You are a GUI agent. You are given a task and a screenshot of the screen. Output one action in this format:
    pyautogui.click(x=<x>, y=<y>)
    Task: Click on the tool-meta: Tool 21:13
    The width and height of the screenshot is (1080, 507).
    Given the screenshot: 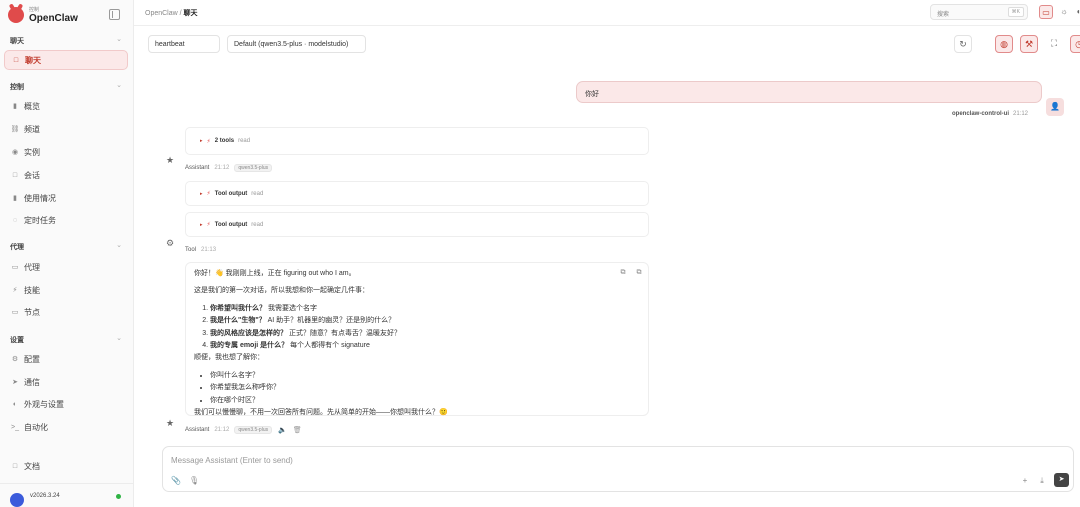 What is the action you would take?
    pyautogui.click(x=201, y=250)
    